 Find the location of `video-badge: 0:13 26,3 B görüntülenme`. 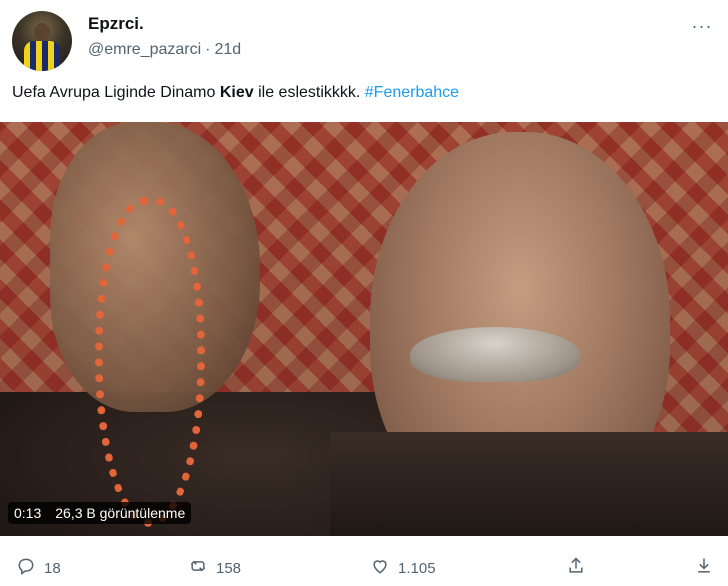

video-badge: 0:13 26,3 B görüntülenme is located at coordinates (100, 513).